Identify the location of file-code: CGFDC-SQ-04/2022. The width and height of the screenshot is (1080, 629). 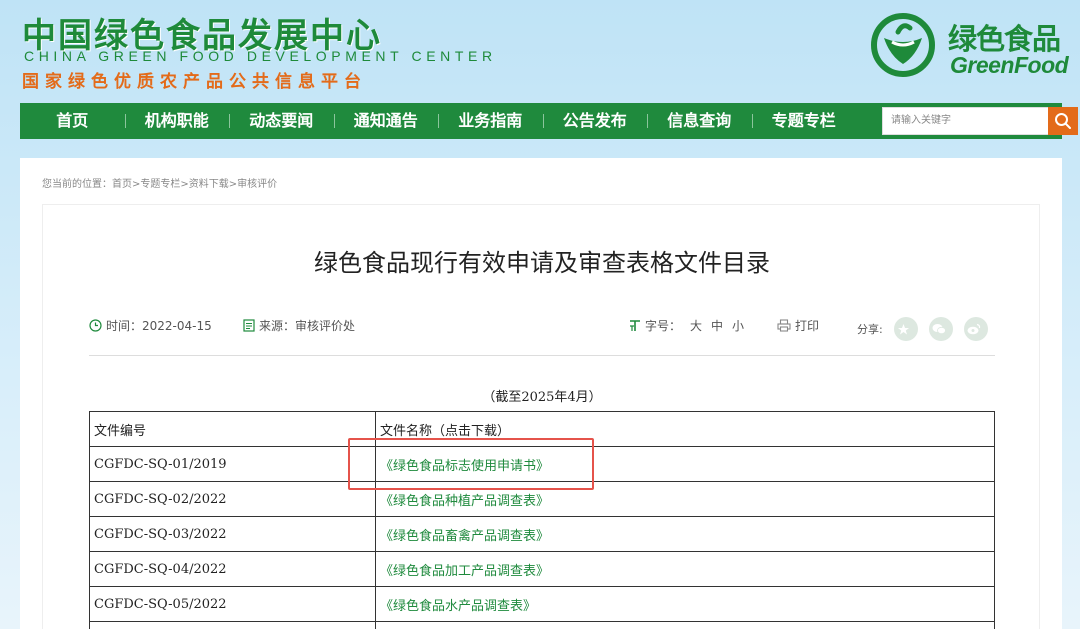
(232, 569).